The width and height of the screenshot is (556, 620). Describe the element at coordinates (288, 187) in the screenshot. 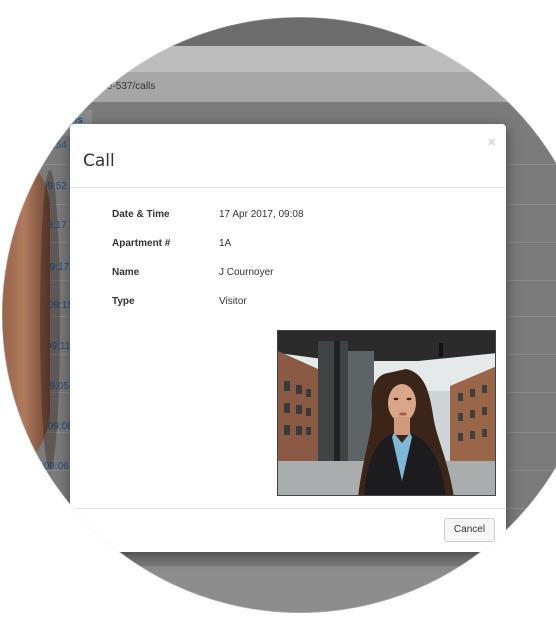

I see `modal-header-divider` at that location.